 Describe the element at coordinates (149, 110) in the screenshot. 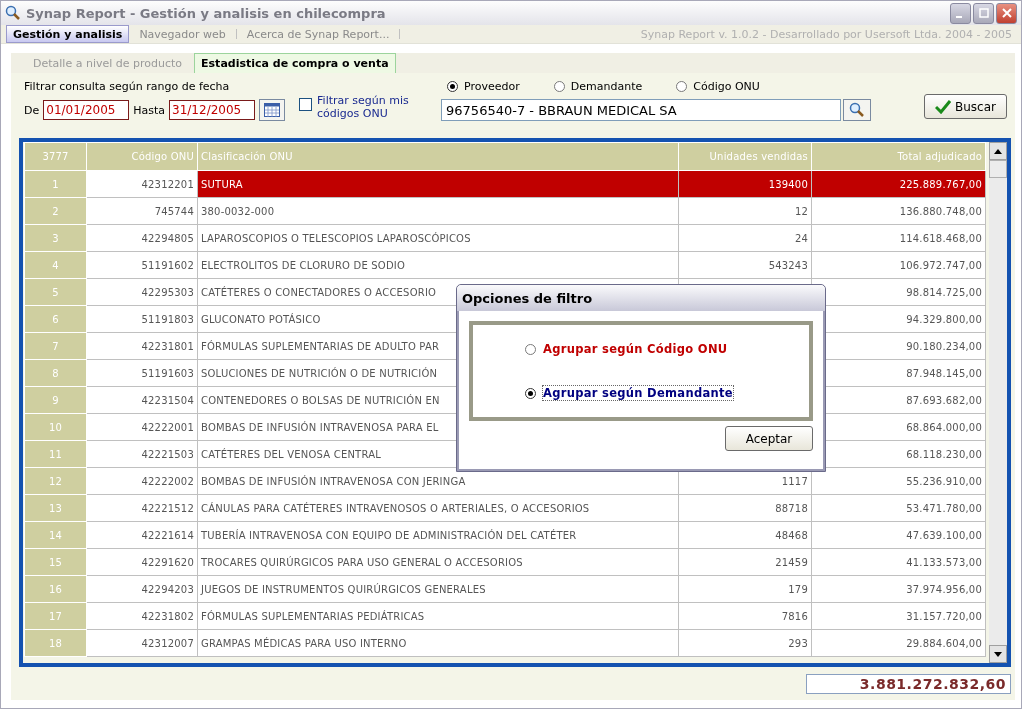

I see `to-label: Hasta` at that location.